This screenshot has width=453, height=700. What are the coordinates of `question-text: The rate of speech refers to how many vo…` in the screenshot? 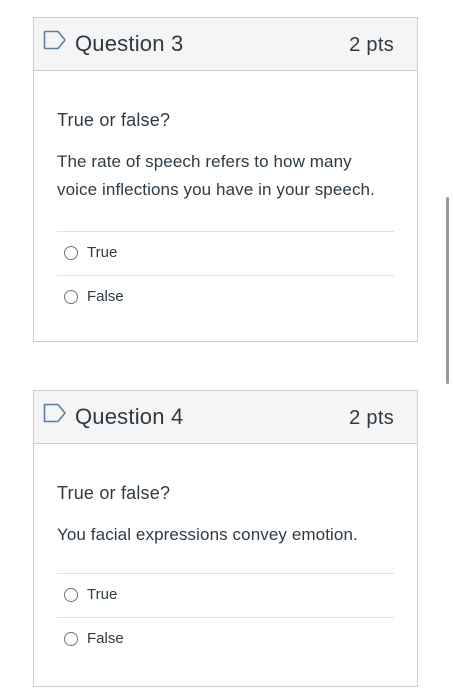 It's located at (225, 176).